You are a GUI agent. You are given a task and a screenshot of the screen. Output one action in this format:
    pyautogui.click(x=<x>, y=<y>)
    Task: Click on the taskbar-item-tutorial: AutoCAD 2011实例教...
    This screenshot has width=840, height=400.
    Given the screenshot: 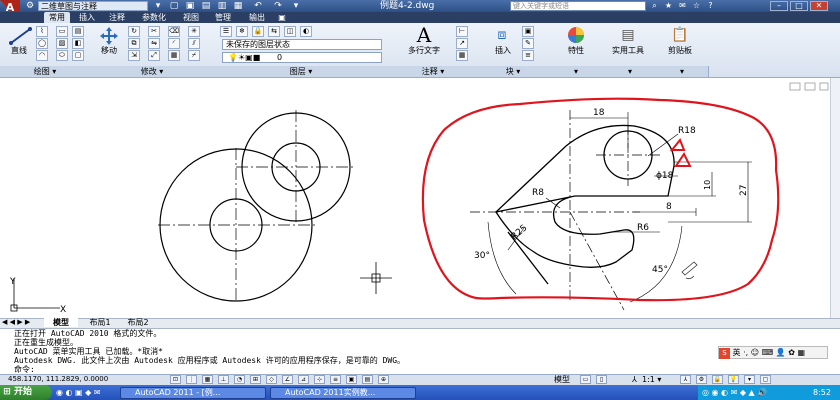 What is the action you would take?
    pyautogui.click(x=343, y=393)
    